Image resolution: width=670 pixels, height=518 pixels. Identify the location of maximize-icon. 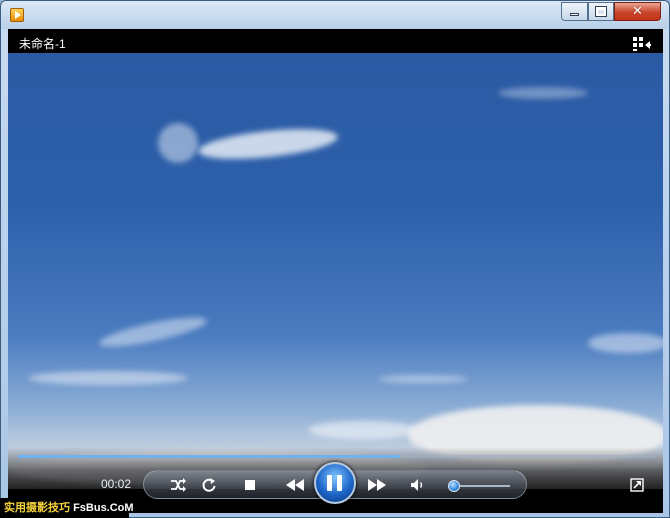
(601, 11).